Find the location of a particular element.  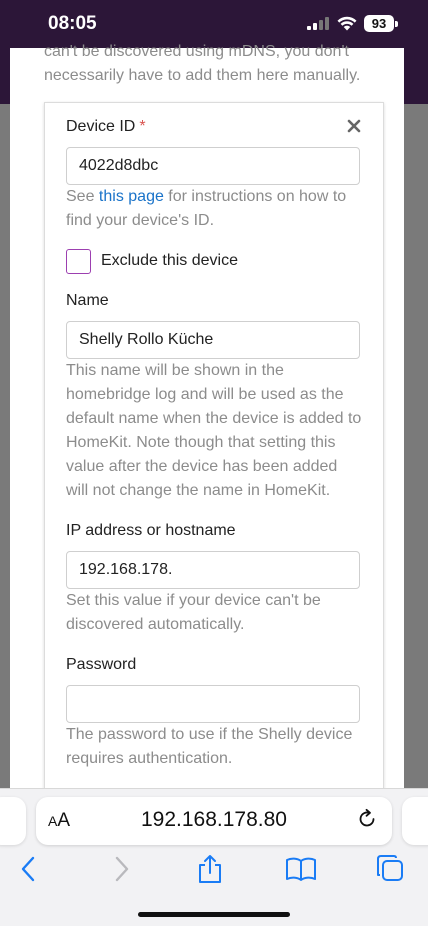

exclude-device-label: Exclude this device is located at coordinates (169, 260).